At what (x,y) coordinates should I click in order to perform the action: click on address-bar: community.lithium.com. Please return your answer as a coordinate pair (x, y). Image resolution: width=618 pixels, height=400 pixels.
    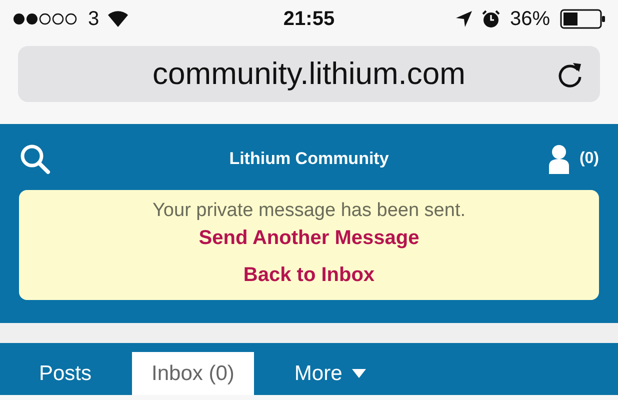
    Looking at the image, I should click on (309, 74).